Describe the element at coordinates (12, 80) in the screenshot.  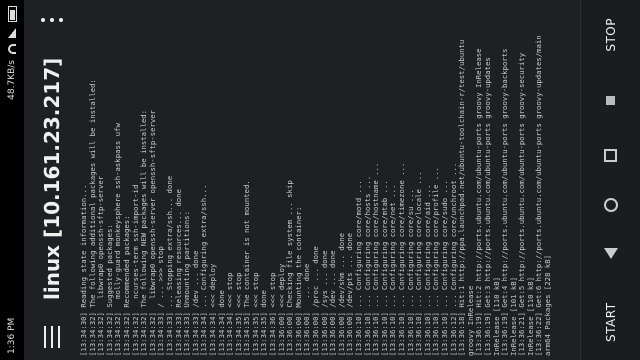
I see `net-speed: 48.7KB/s` at that location.